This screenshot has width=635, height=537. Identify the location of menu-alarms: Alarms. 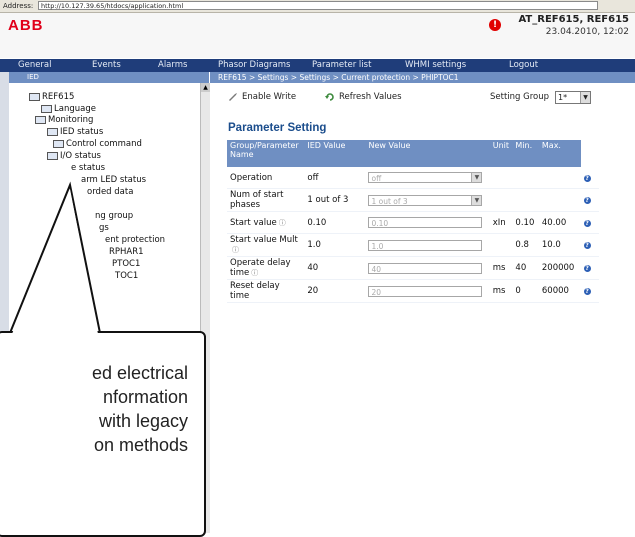
(172, 65).